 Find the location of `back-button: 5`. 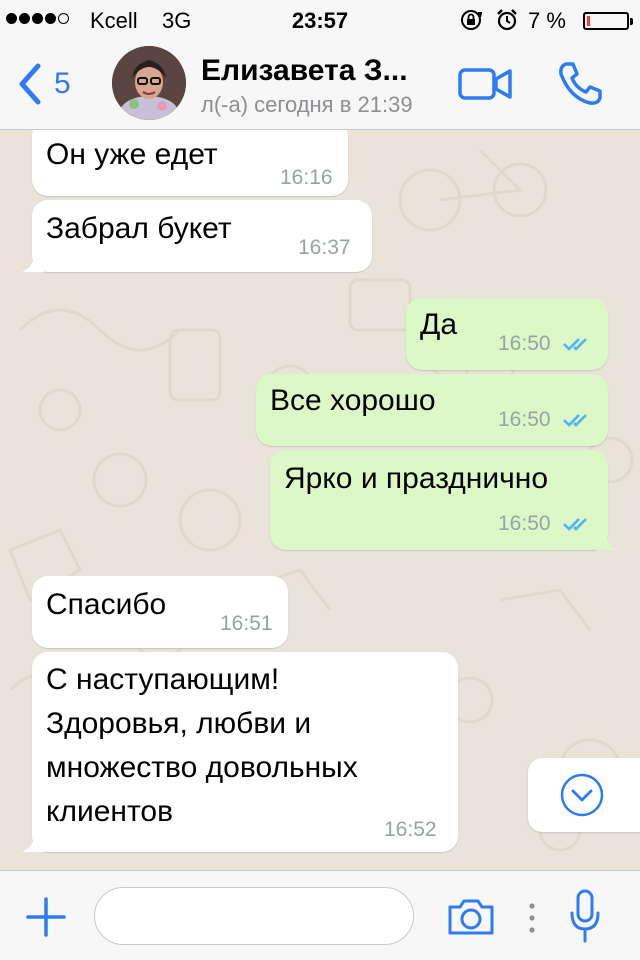

back-button: 5 is located at coordinates (49, 84).